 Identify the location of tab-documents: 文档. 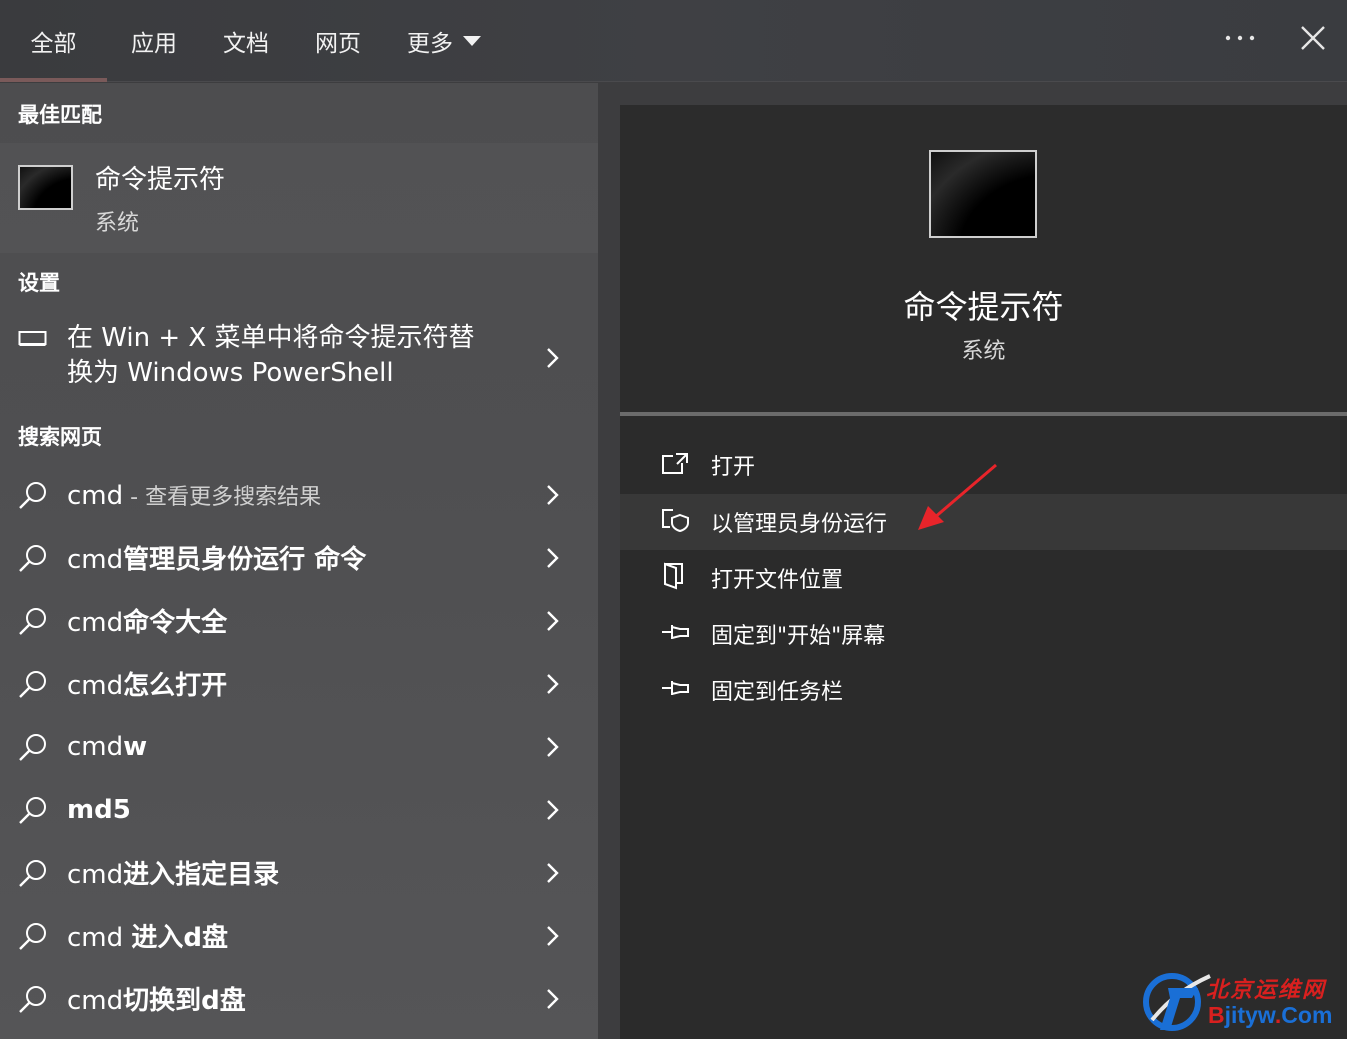
(246, 41).